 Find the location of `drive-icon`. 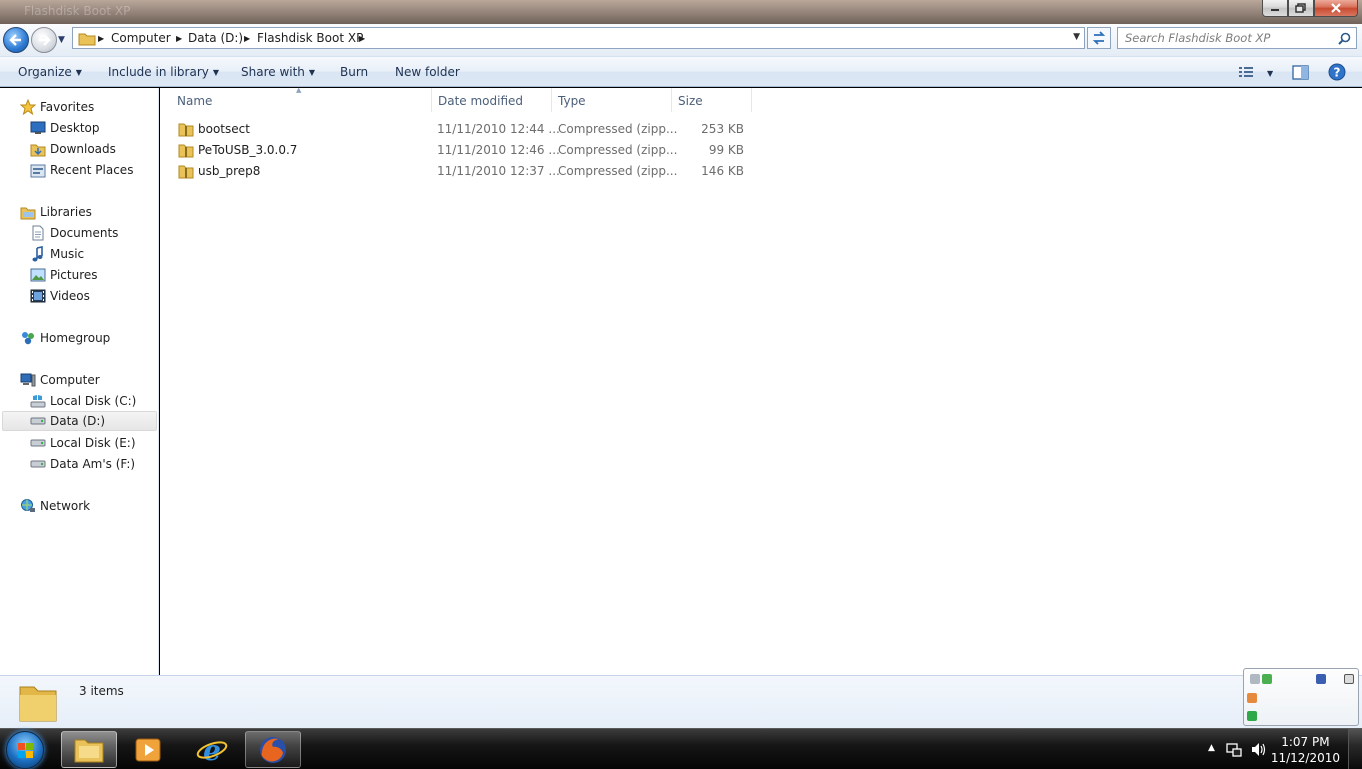

drive-icon is located at coordinates (38, 464).